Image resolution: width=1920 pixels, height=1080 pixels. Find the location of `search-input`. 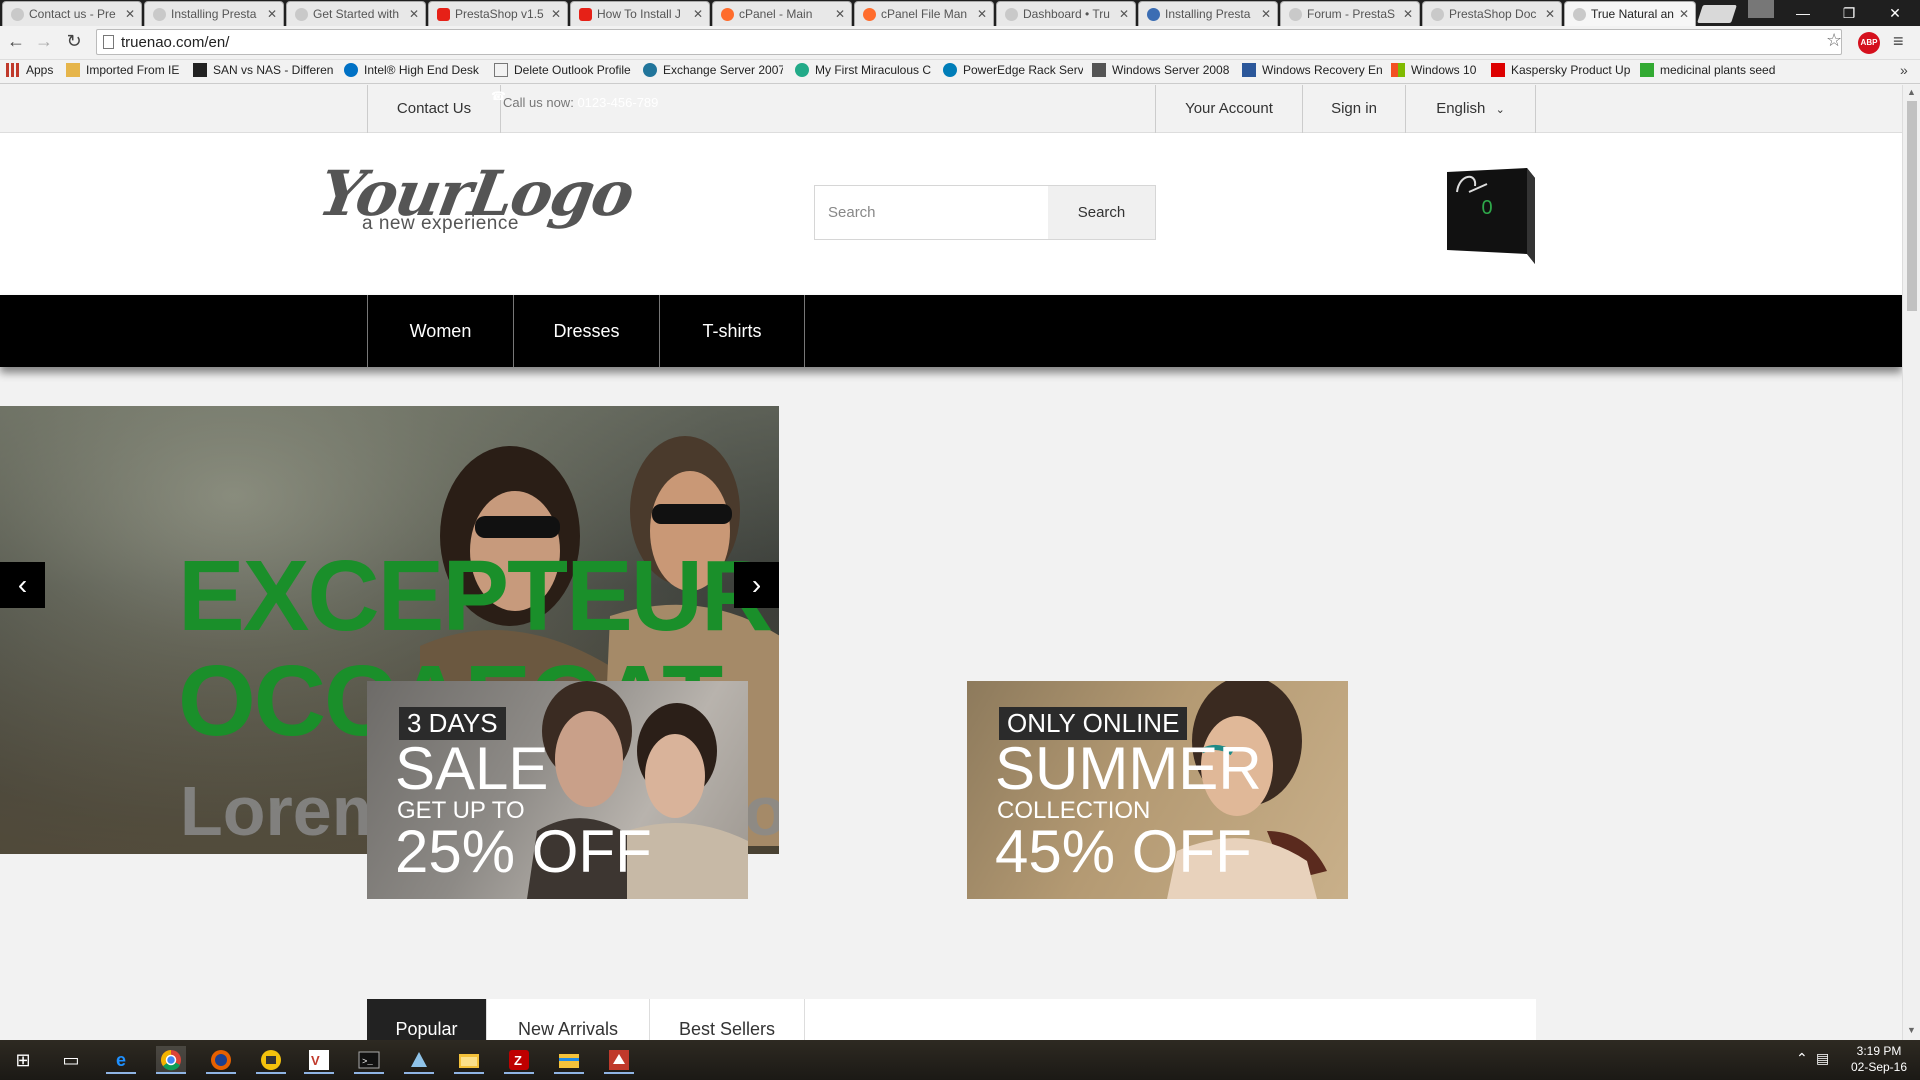

search-input is located at coordinates (931, 212).